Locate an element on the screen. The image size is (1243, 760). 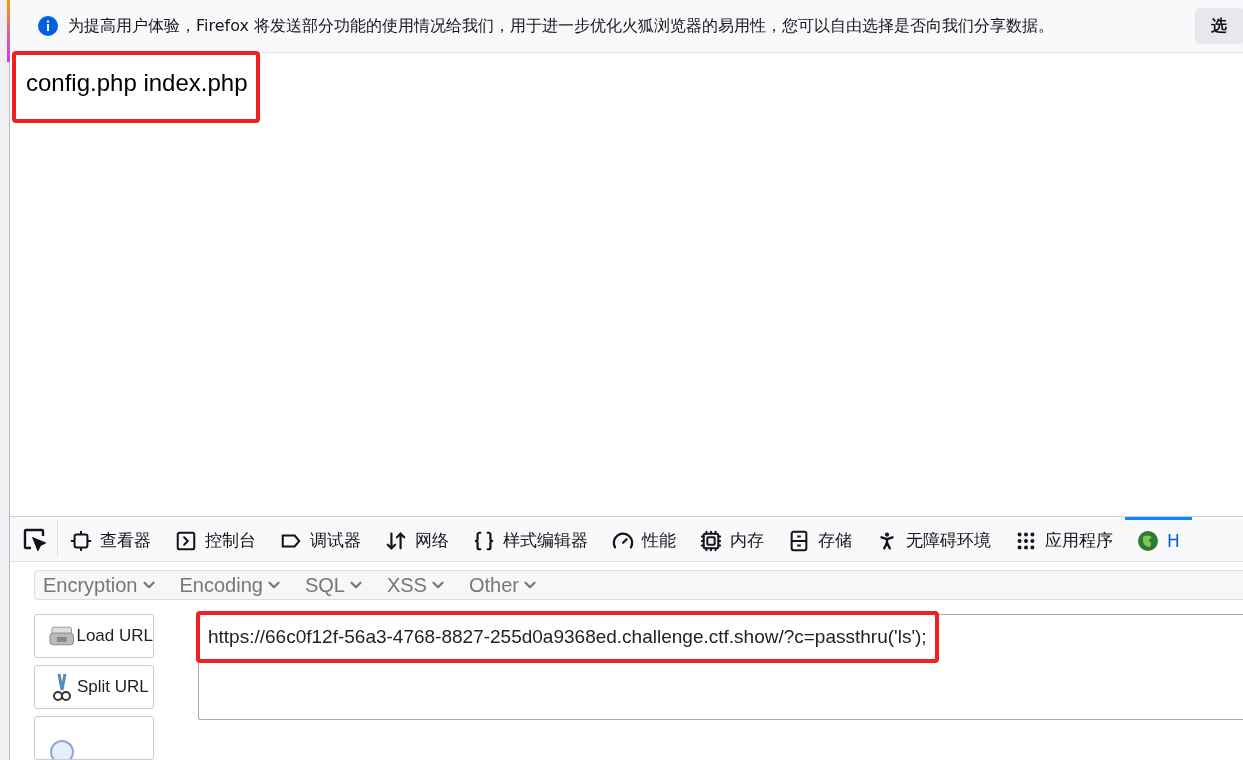
choose-button: 选 is located at coordinates (1219, 26).